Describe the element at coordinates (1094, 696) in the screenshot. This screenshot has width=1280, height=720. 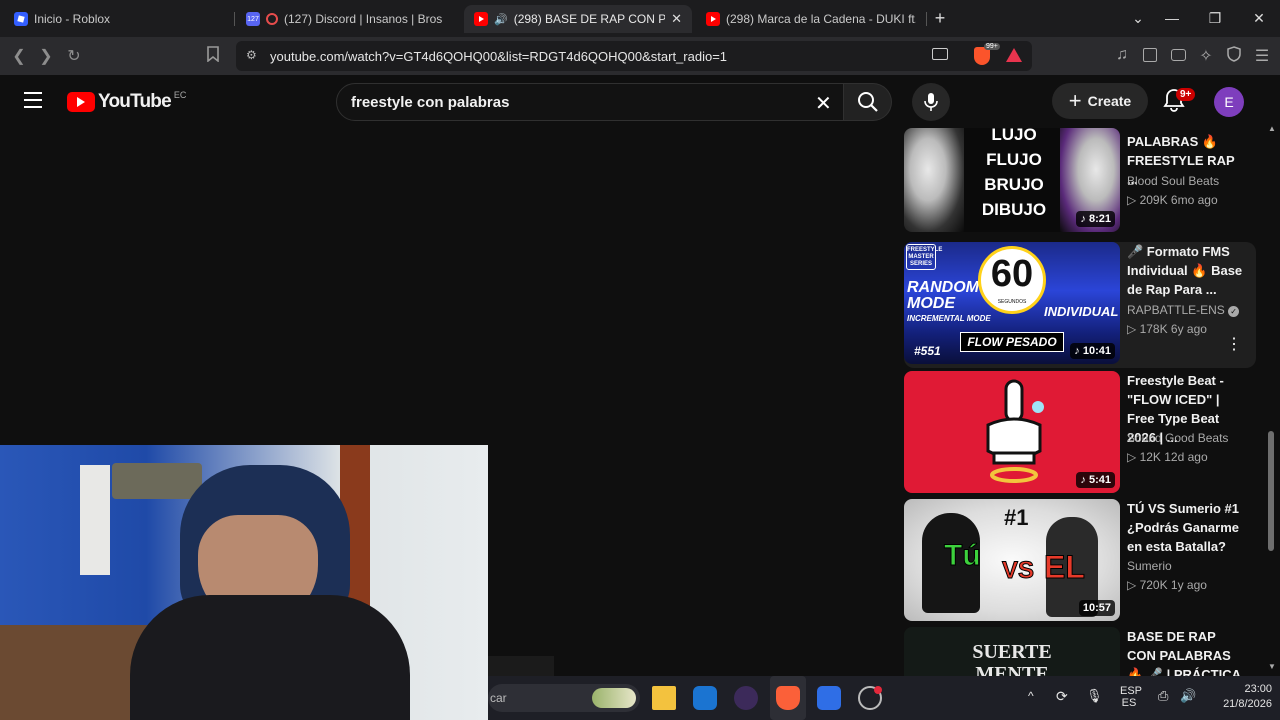
I see `tray-mic-icon: 🎙` at that location.